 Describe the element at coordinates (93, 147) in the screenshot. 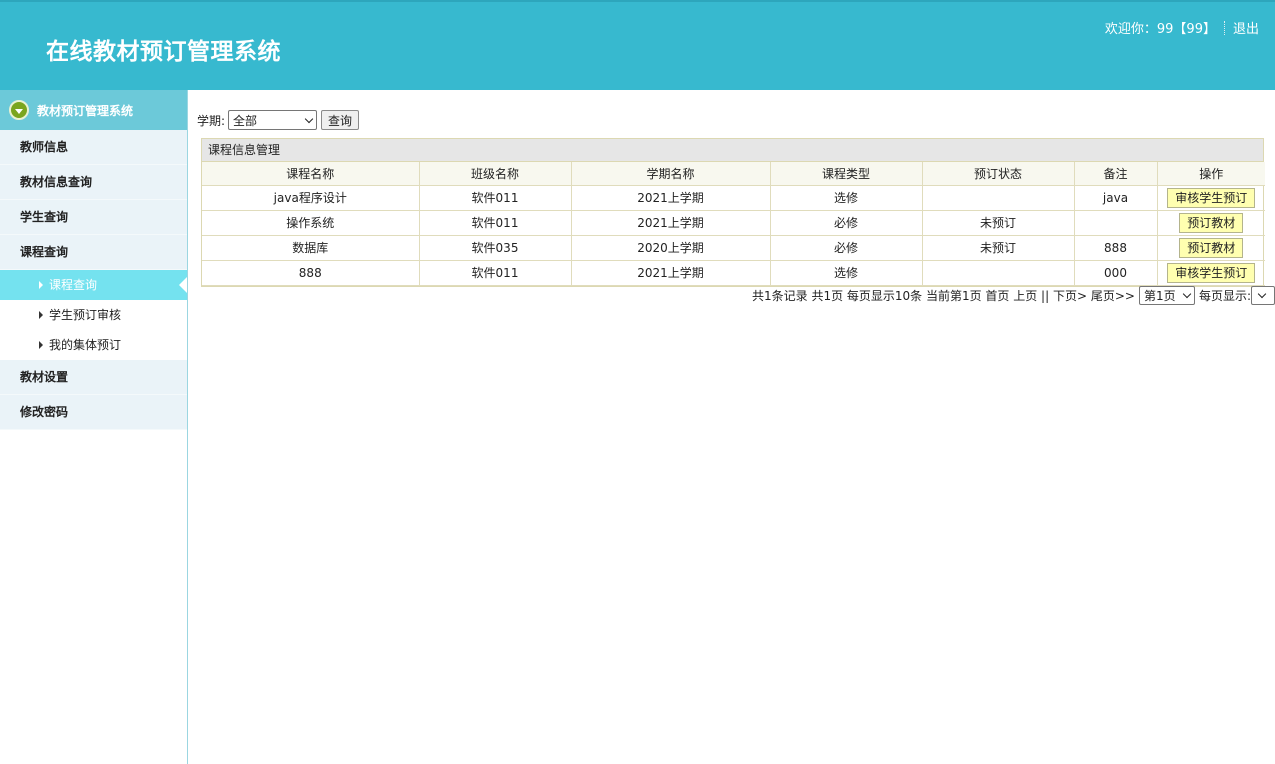

I see `sidebar-item-teacher-info: 教师信息` at that location.